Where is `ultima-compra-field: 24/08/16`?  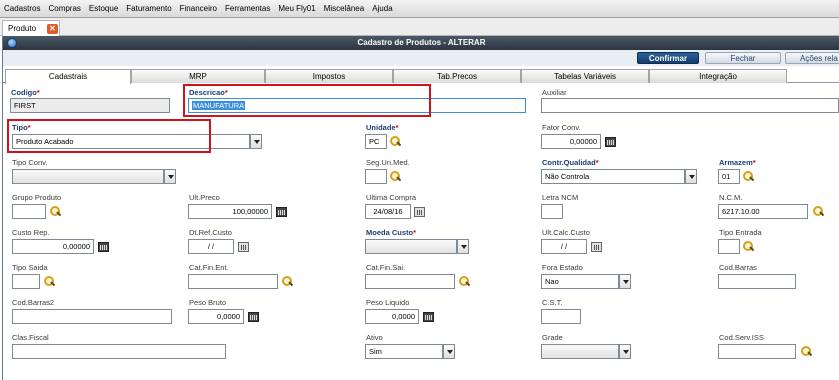 ultima-compra-field: 24/08/16 is located at coordinates (388, 211).